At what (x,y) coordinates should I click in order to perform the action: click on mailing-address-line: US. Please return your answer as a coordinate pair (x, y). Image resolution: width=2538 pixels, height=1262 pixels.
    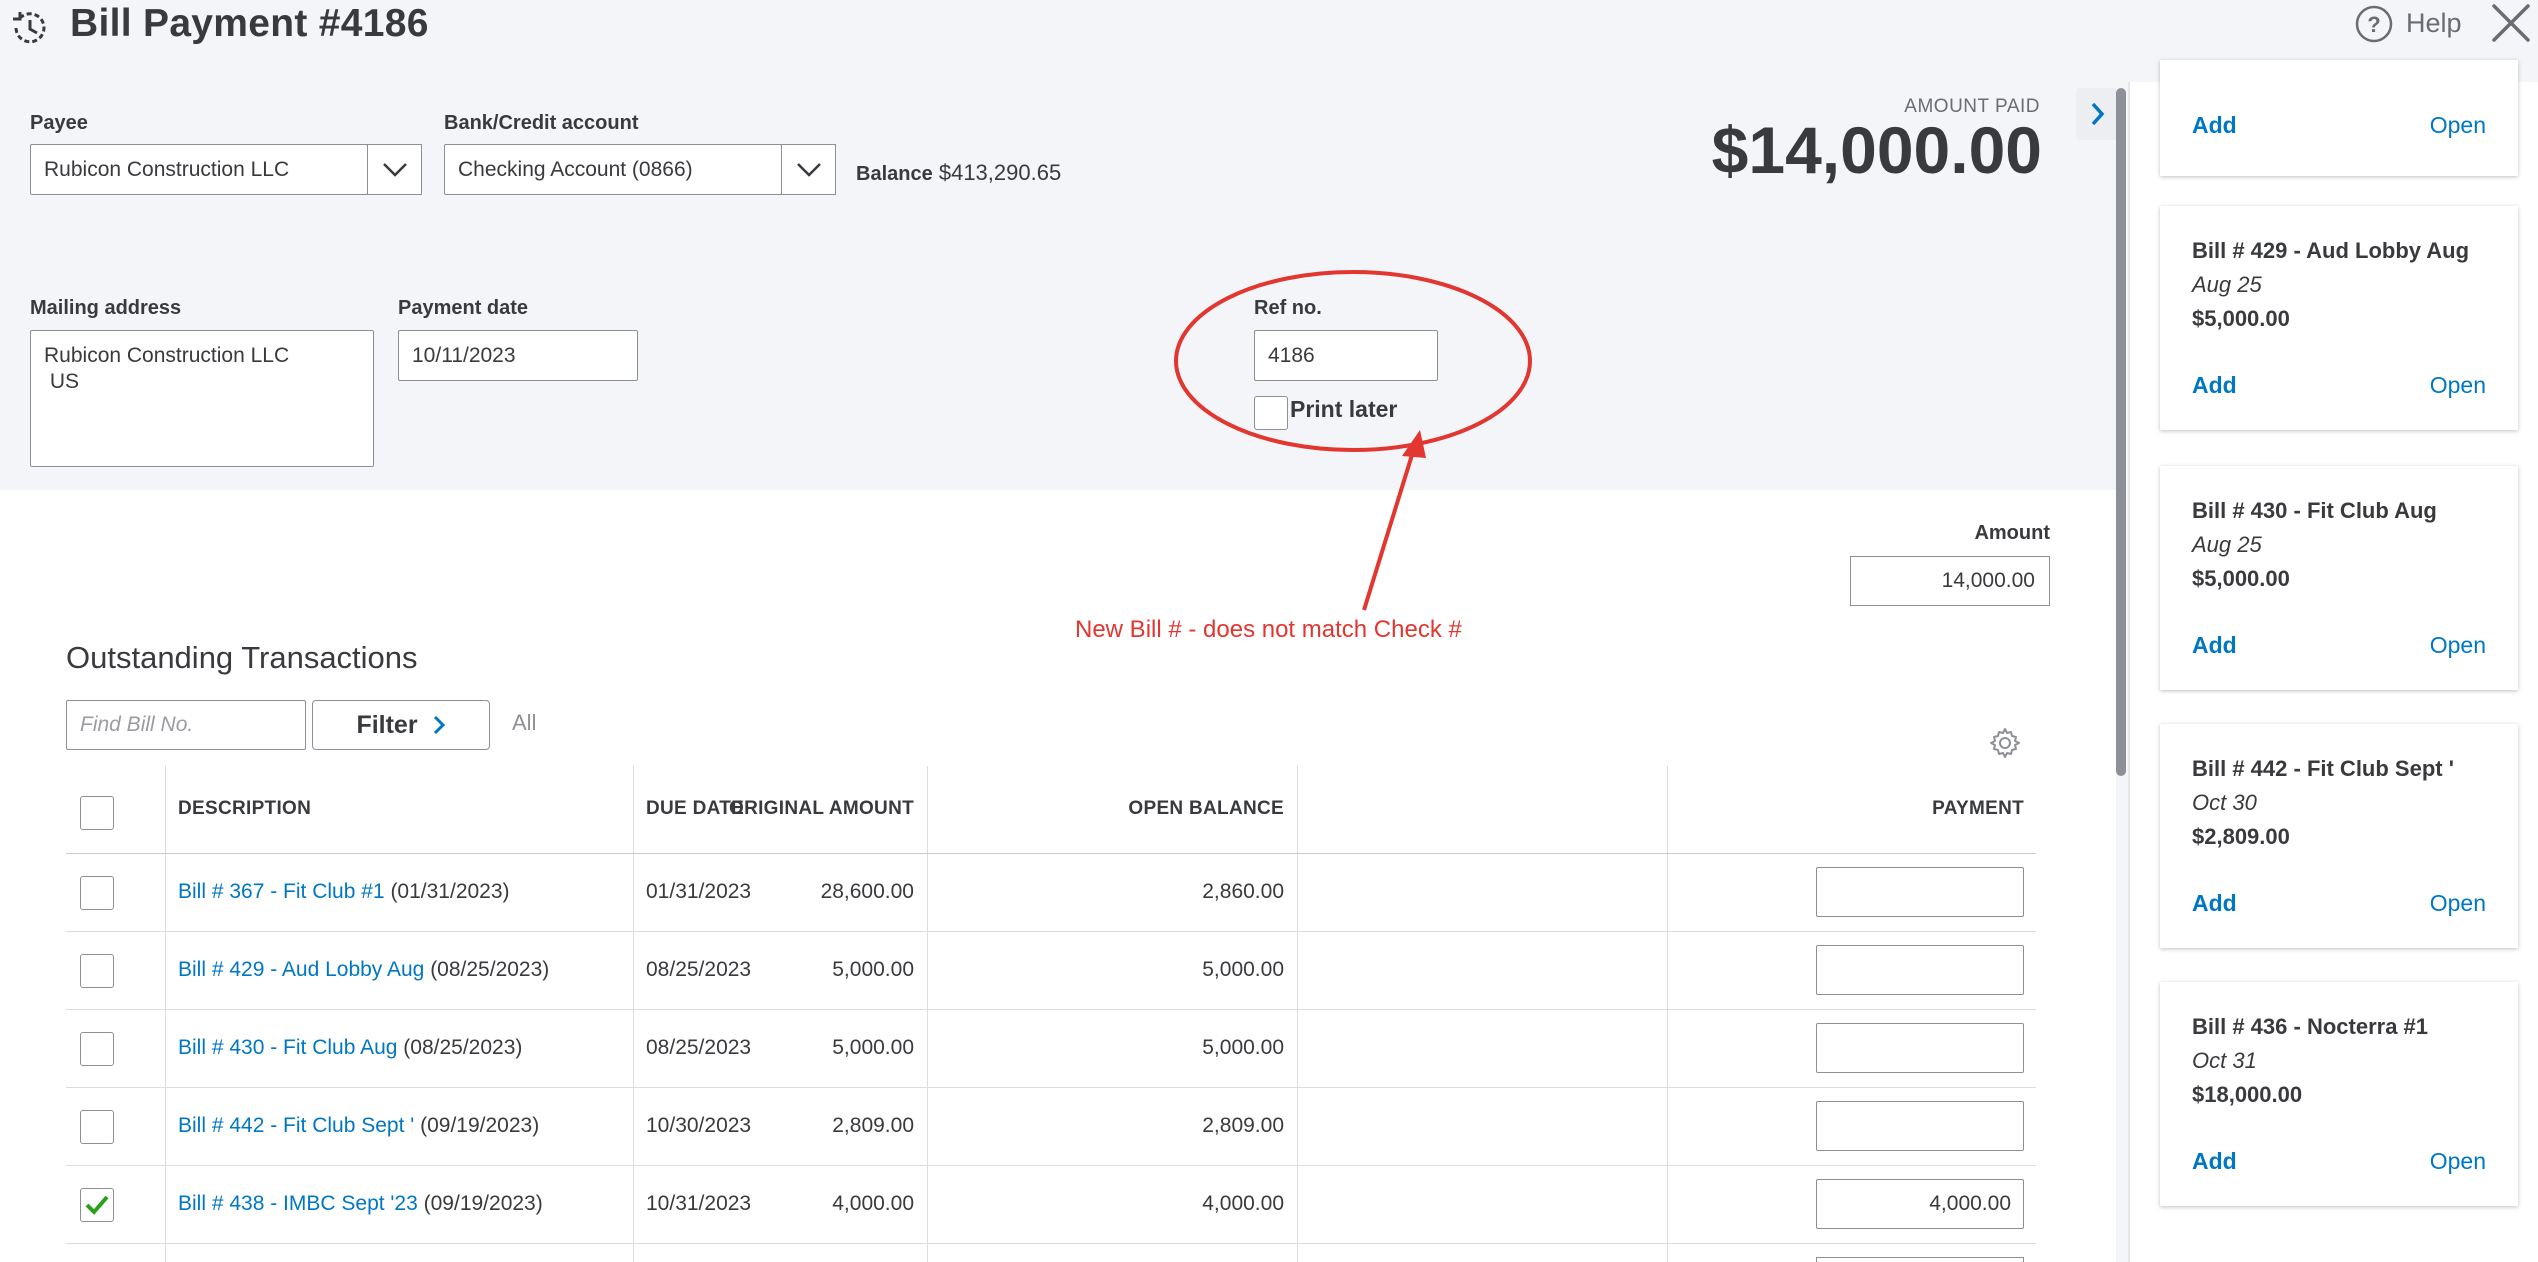
    Looking at the image, I should click on (62, 381).